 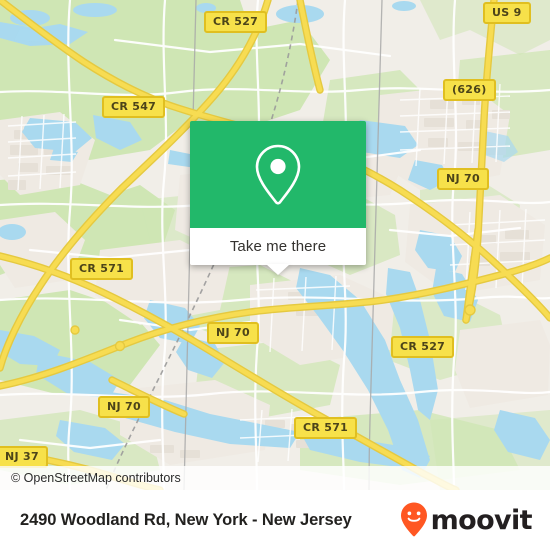 I want to click on road-shield-cr-571-south: CR 571, so click(x=326, y=428).